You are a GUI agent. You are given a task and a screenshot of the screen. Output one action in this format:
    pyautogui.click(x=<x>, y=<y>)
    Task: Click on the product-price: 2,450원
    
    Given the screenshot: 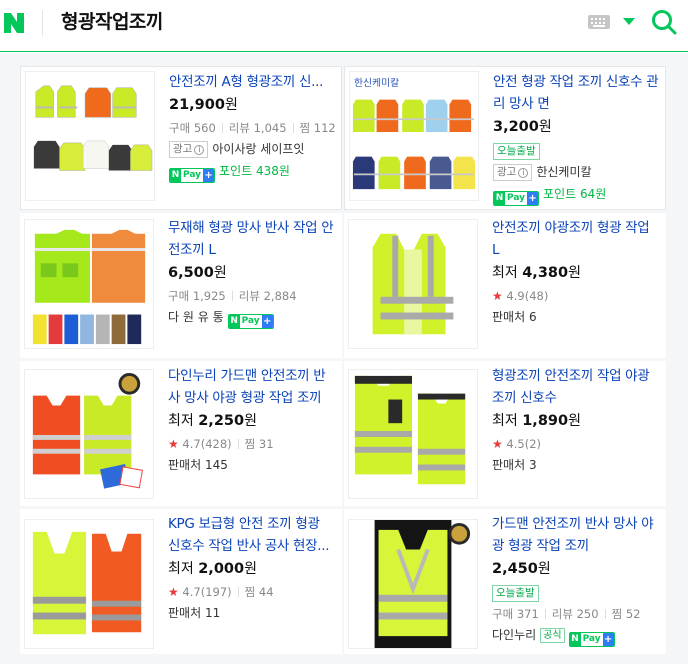 What is the action you would take?
    pyautogui.click(x=521, y=569)
    